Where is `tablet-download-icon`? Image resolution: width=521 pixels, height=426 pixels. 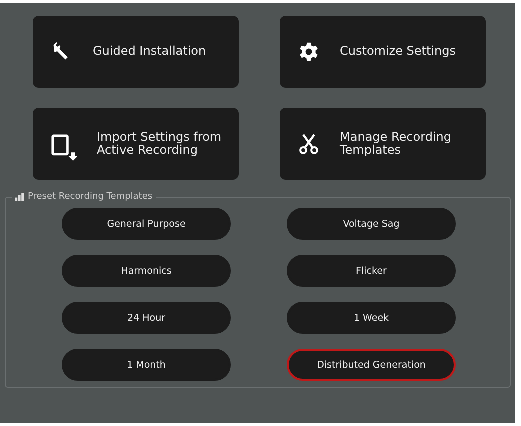 tablet-download-icon is located at coordinates (64, 148).